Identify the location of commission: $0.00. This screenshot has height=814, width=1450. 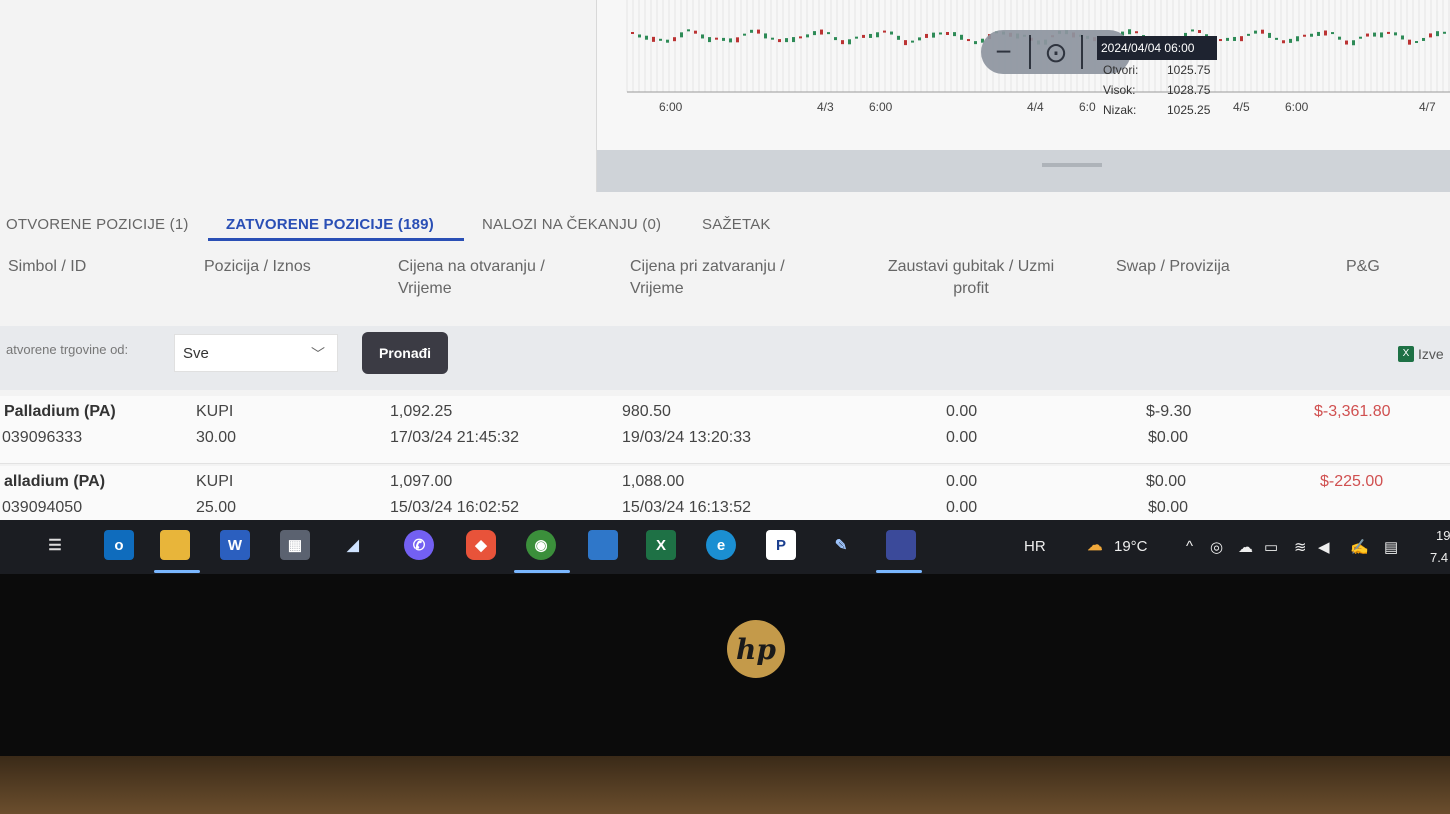
(1168, 437).